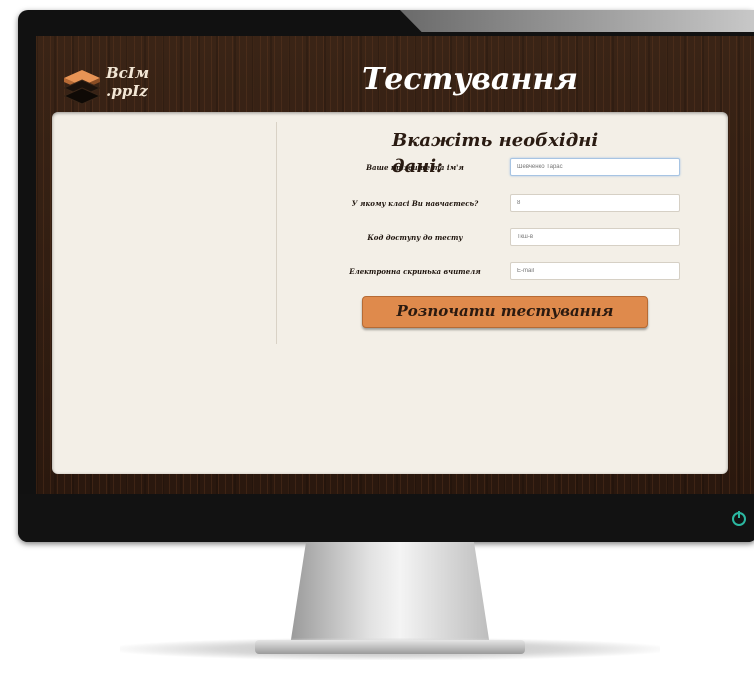  What do you see at coordinates (595, 203) in the screenshot?
I see `class-input` at bounding box center [595, 203].